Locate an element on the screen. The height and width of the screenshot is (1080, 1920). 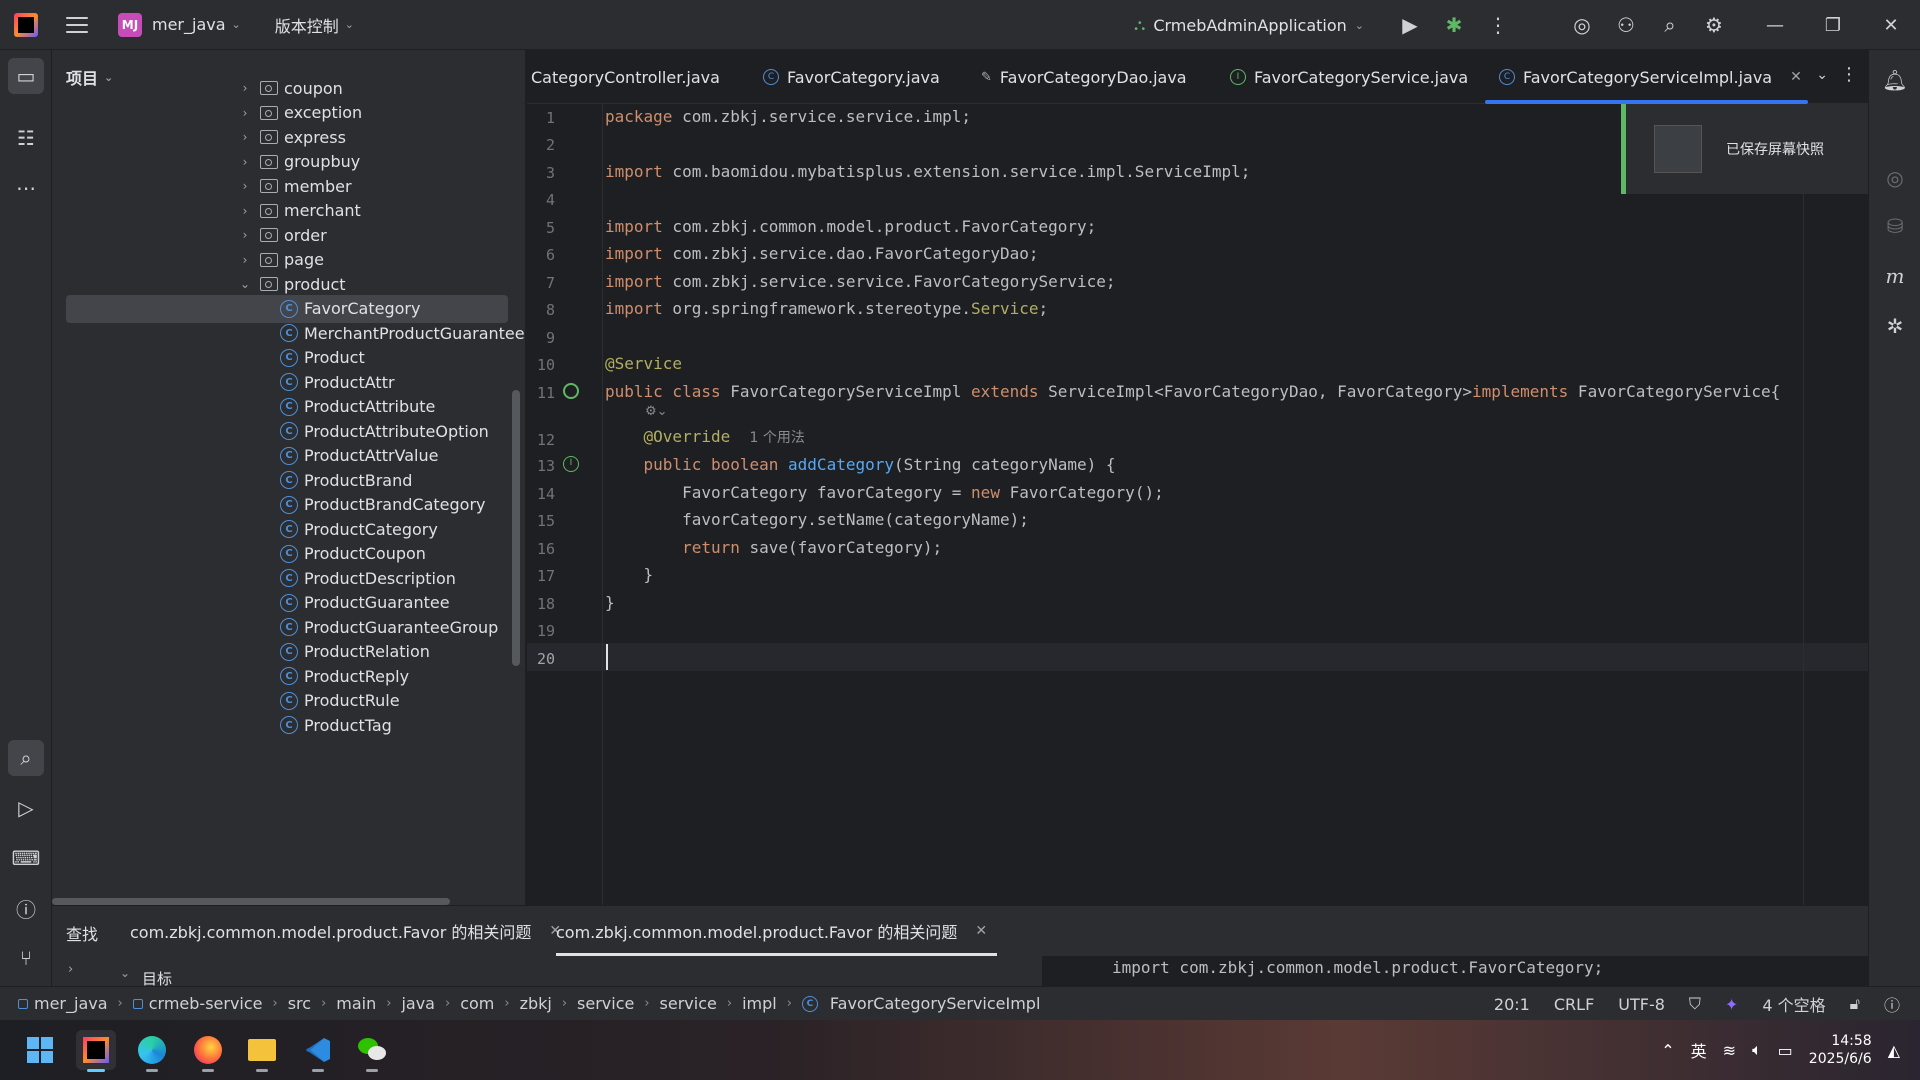
tab-category-controller: CategoryController.java is located at coordinates (625, 77).